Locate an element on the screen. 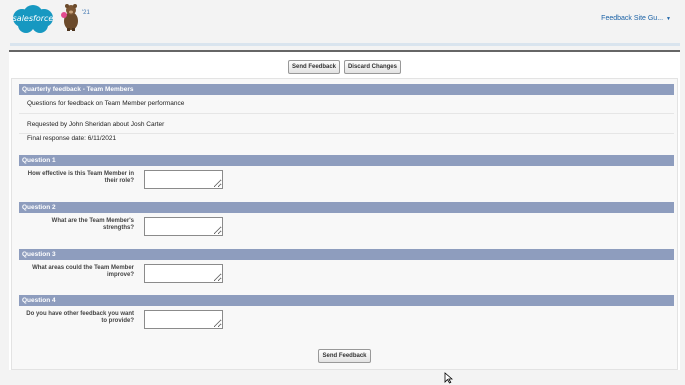  user-menu: Feedback Site Gu... ▼ is located at coordinates (636, 18).